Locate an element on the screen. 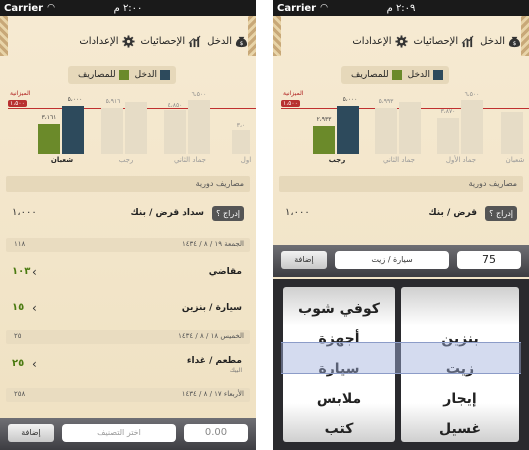 The image size is (529, 450). month-label: جماد الأول is located at coordinates (461, 160).